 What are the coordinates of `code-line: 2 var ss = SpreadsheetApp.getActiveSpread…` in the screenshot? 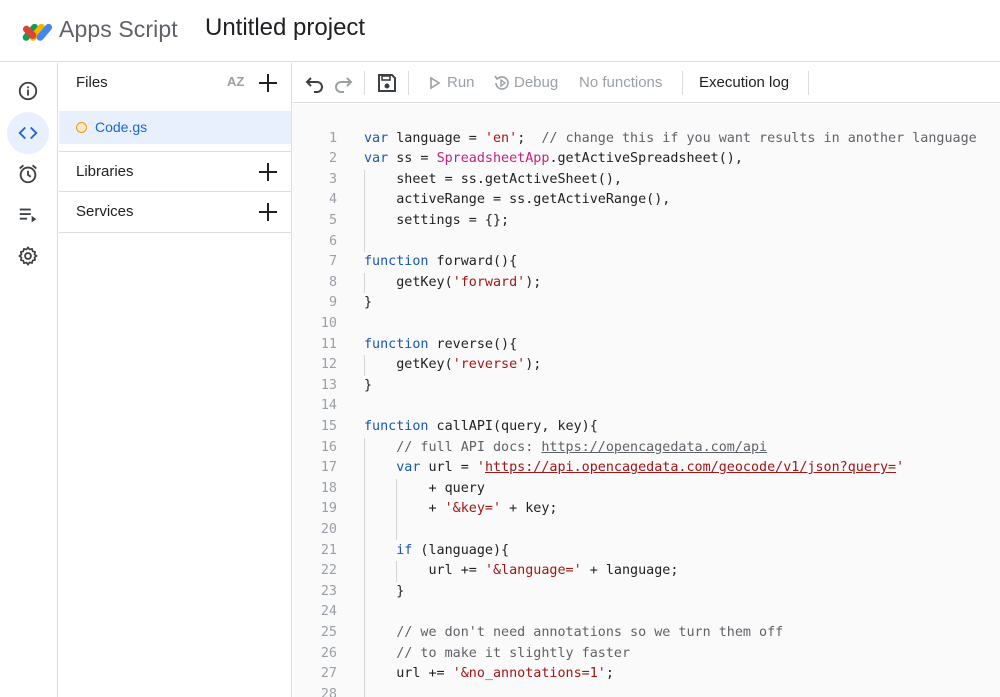 It's located at (646, 159).